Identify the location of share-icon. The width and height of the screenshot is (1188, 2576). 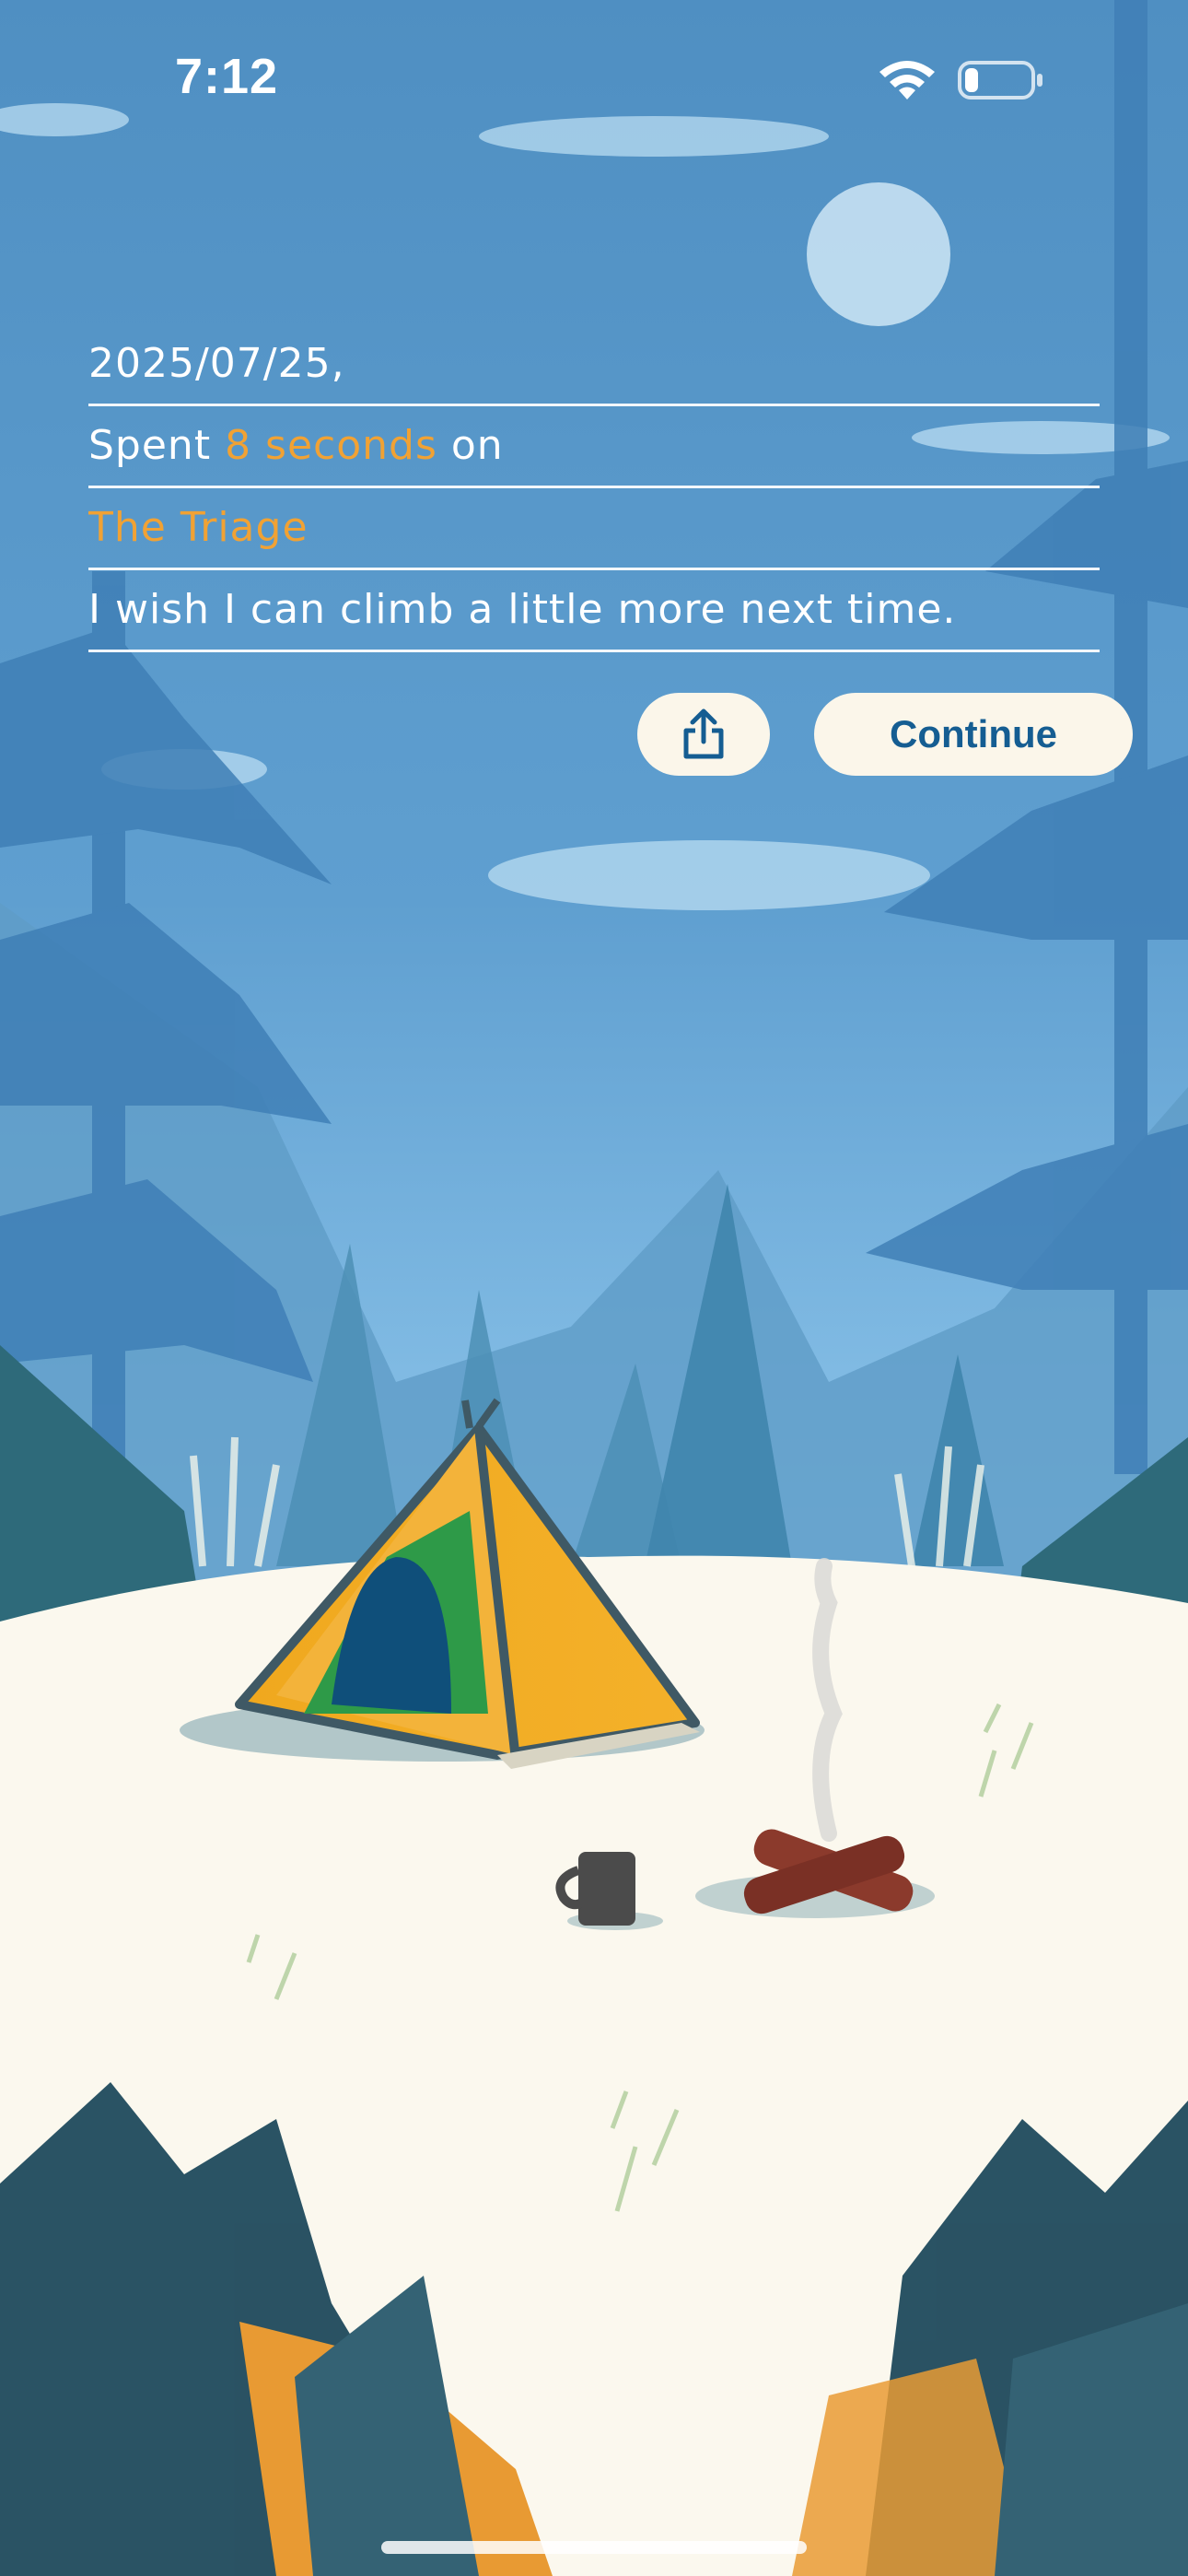
(703, 733).